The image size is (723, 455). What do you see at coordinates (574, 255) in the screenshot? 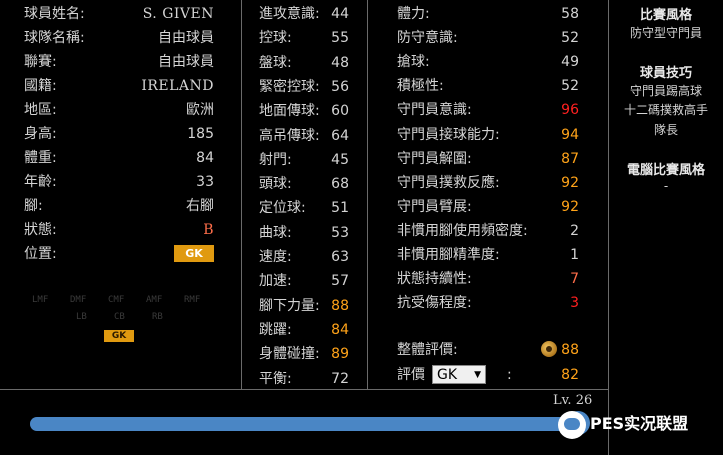
I see `stat-value: 1` at bounding box center [574, 255].